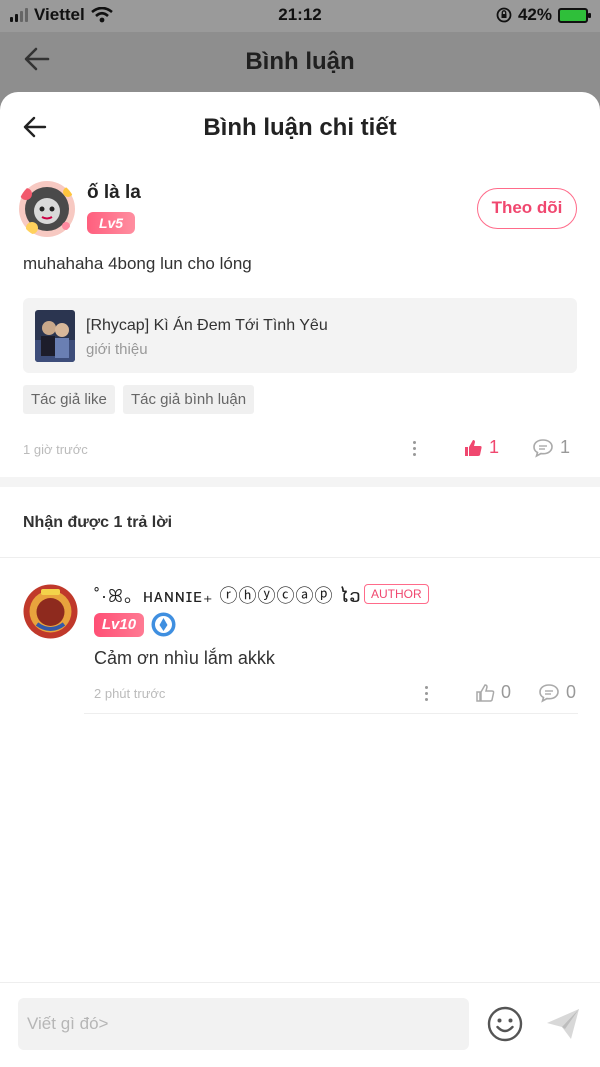 The image size is (600, 1067). What do you see at coordinates (228, 595) in the screenshot?
I see `reply-username: ˚·ꕤ。ʜᴀɴɴɪᴇ₊ ⓡⓗⓨⓒⓐⓟ ໄວ` at bounding box center [228, 595].